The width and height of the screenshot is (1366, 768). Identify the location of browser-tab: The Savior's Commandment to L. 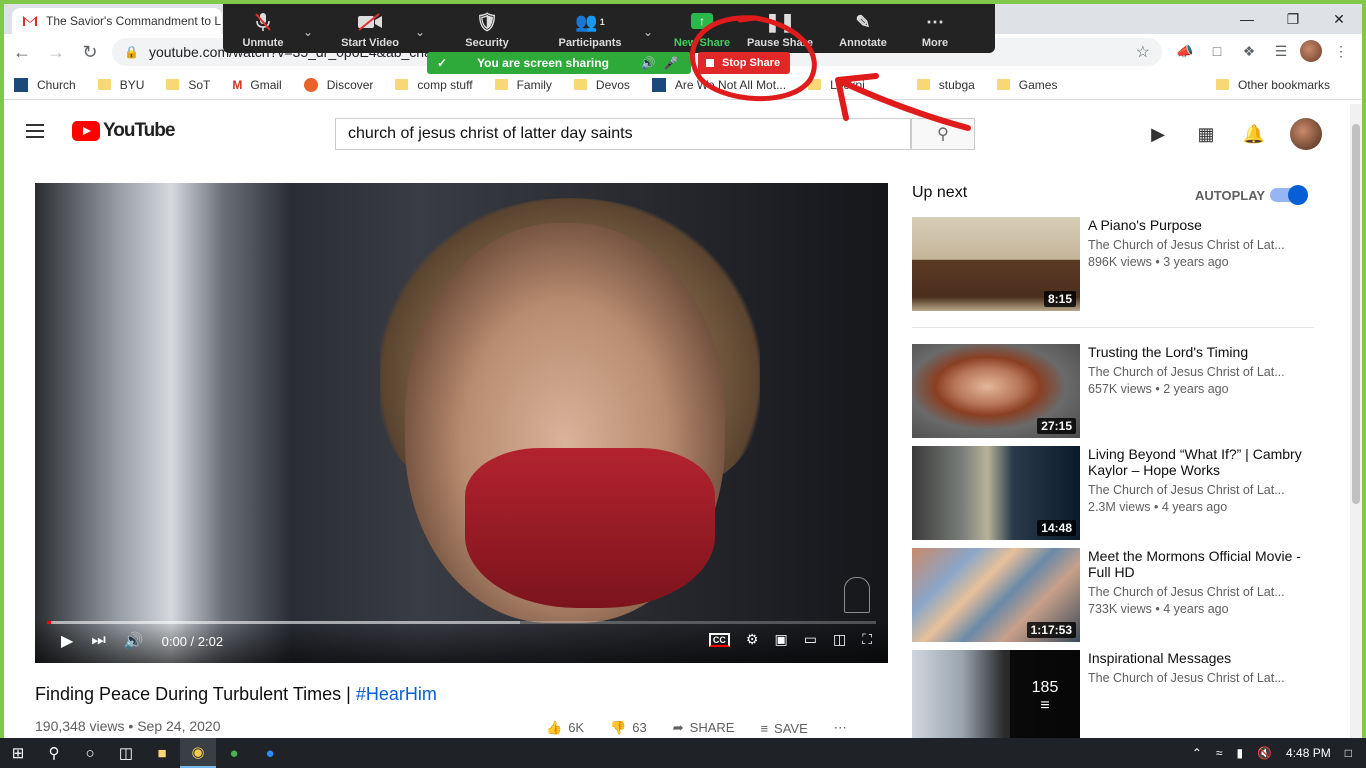
(117, 21).